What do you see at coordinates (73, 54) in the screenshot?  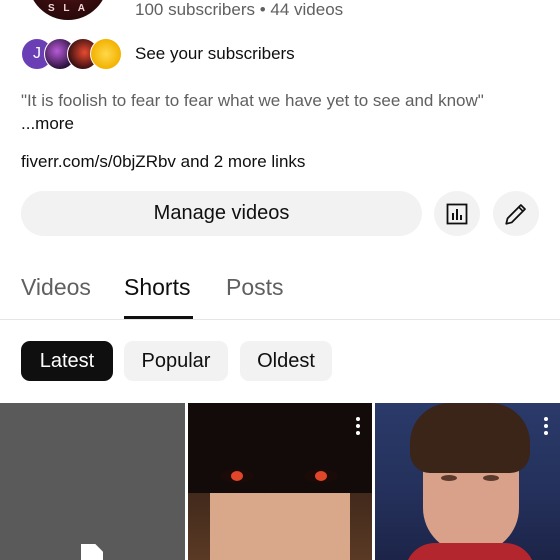 I see `subscriber-avatars: J` at bounding box center [73, 54].